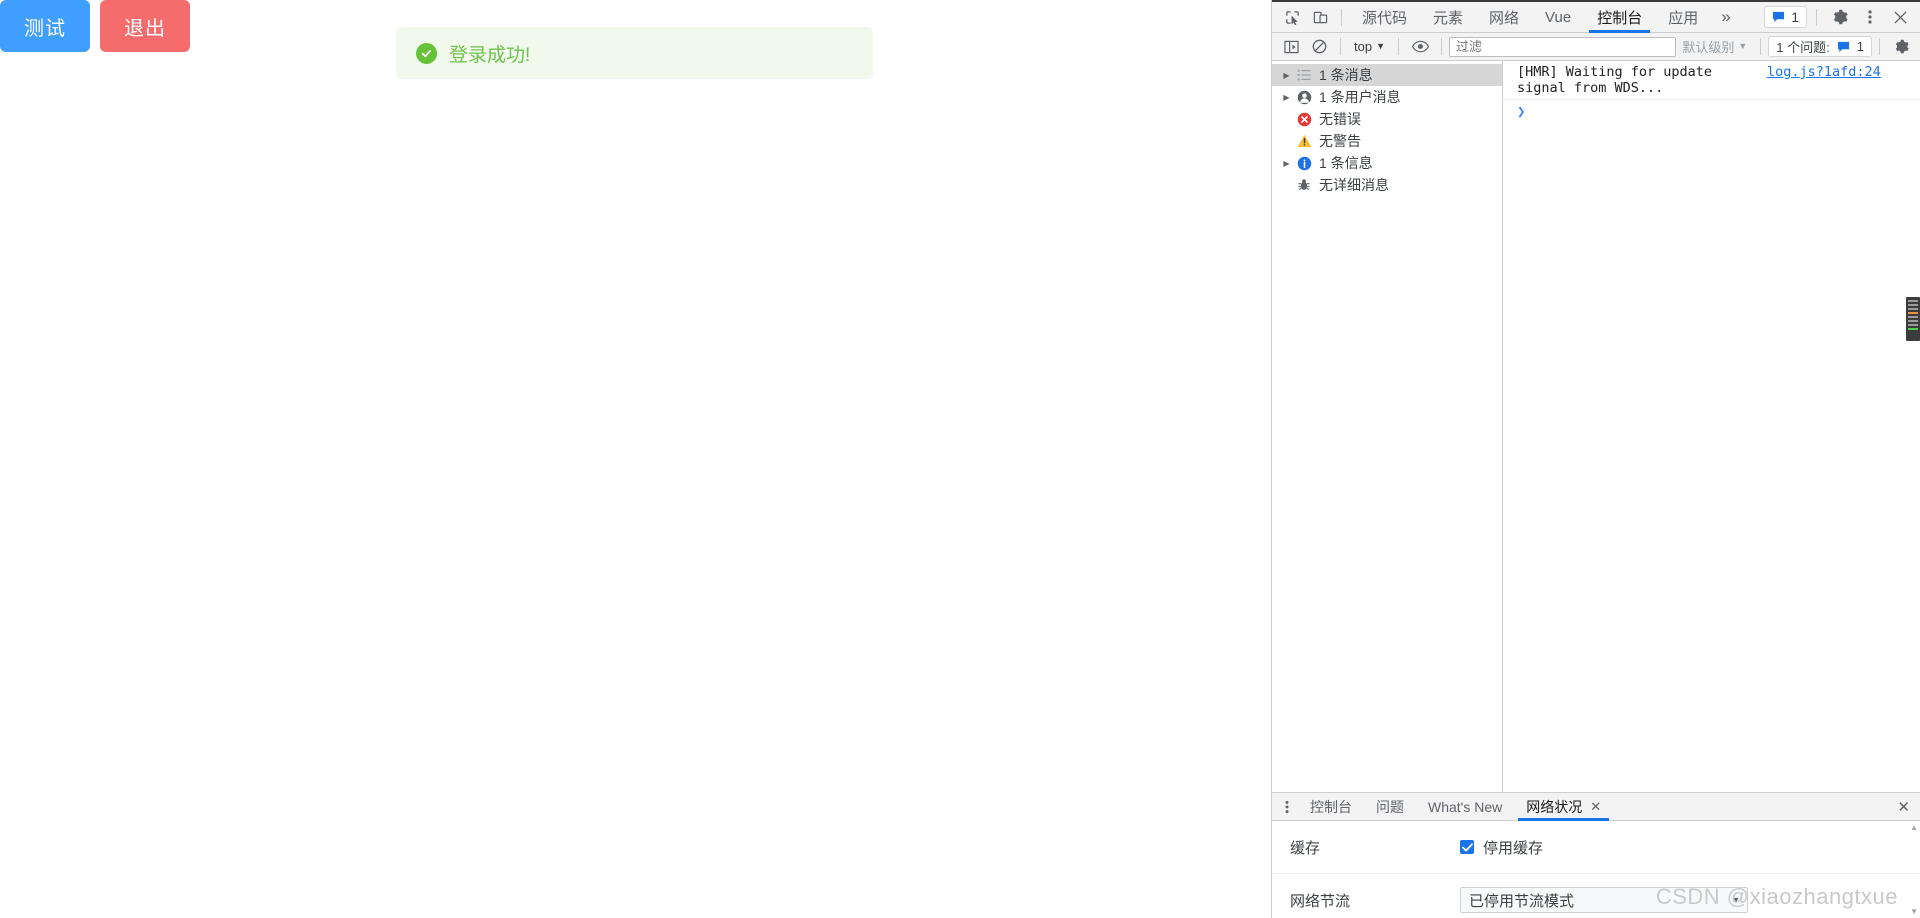  What do you see at coordinates (1384, 17) in the screenshot?
I see `tab-sources: 源代码` at bounding box center [1384, 17].